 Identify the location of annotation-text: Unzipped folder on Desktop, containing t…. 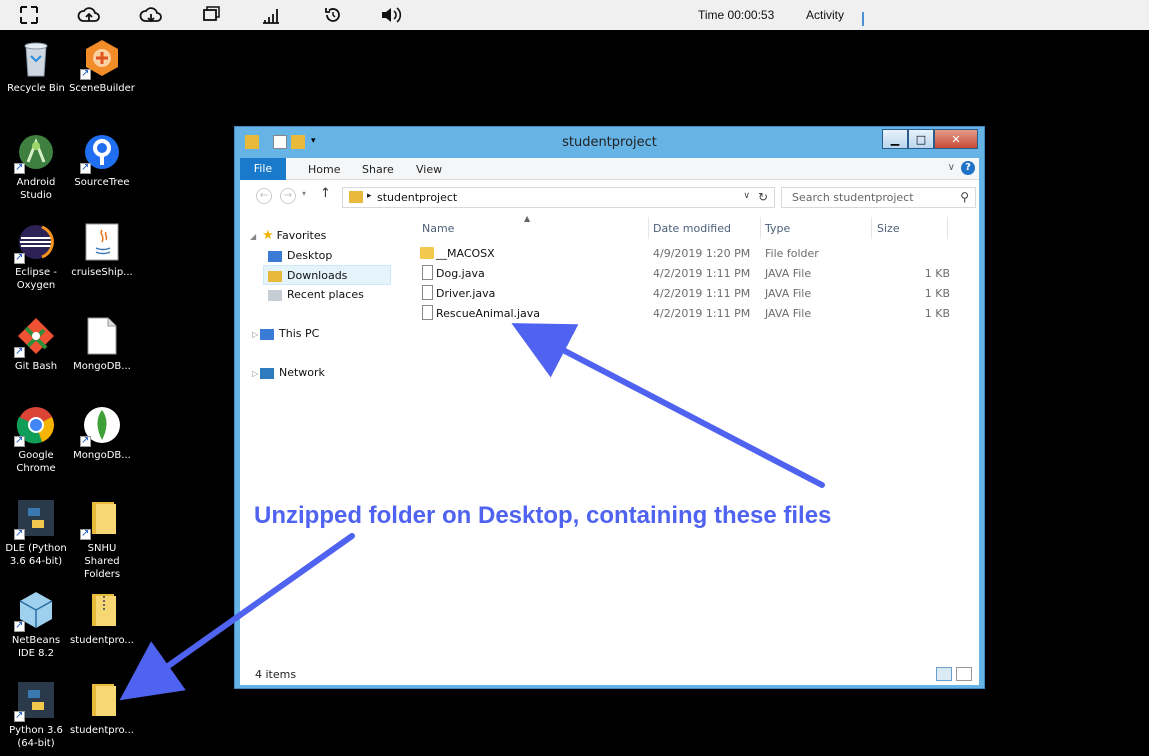
(543, 515).